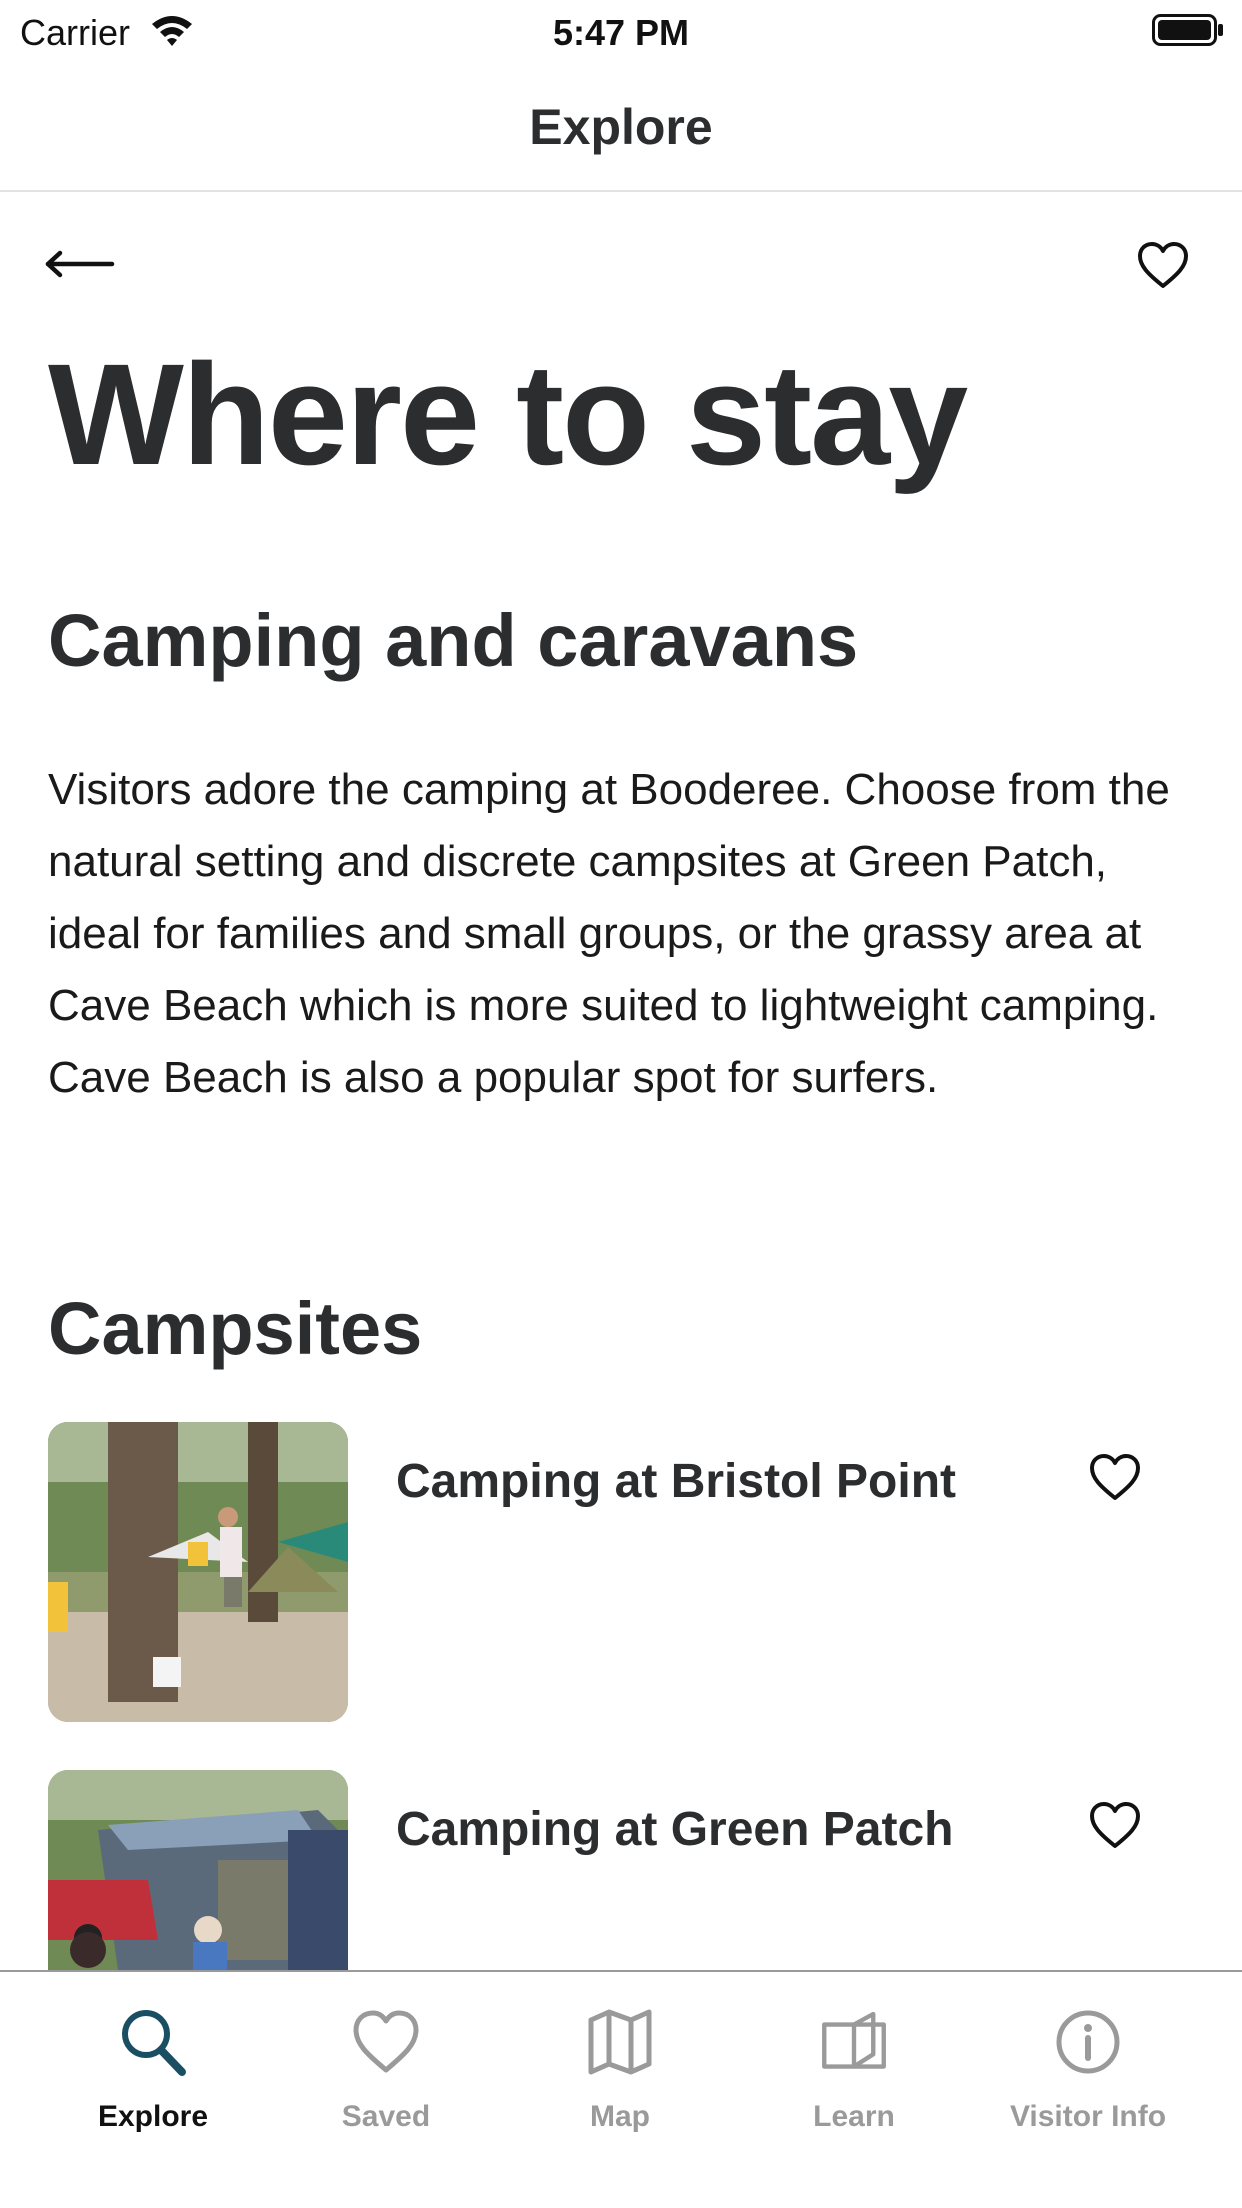 The image size is (1242, 2208). What do you see at coordinates (235, 1328) in the screenshot?
I see `campsites-heading: Campsites` at bounding box center [235, 1328].